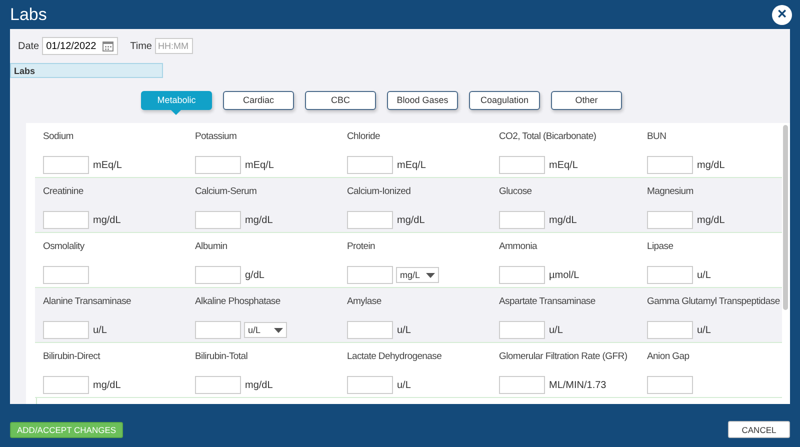 The height and width of the screenshot is (447, 800). I want to click on calendar-icon, so click(108, 46).